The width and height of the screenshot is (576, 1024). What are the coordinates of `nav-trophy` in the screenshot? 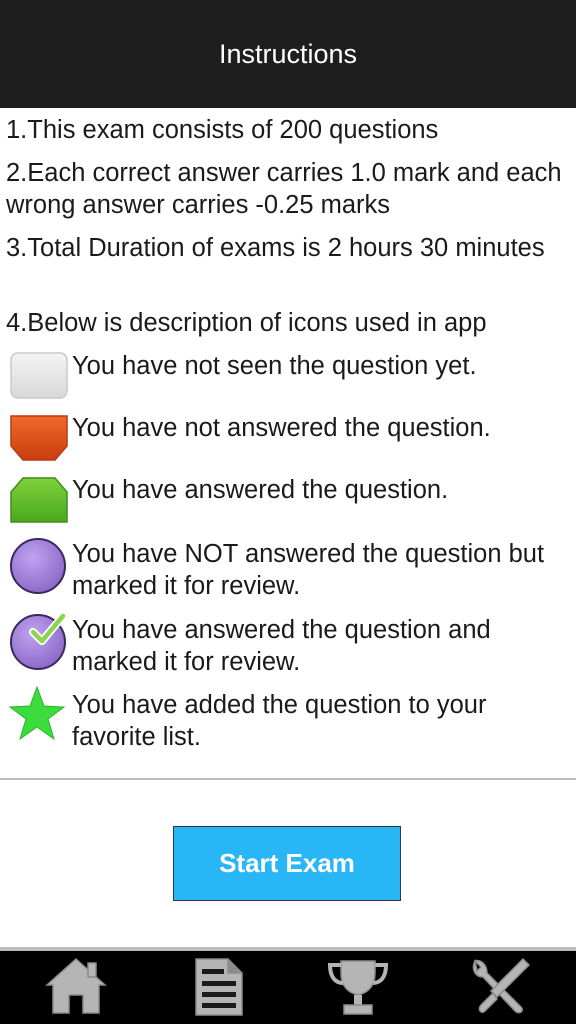 It's located at (358, 988).